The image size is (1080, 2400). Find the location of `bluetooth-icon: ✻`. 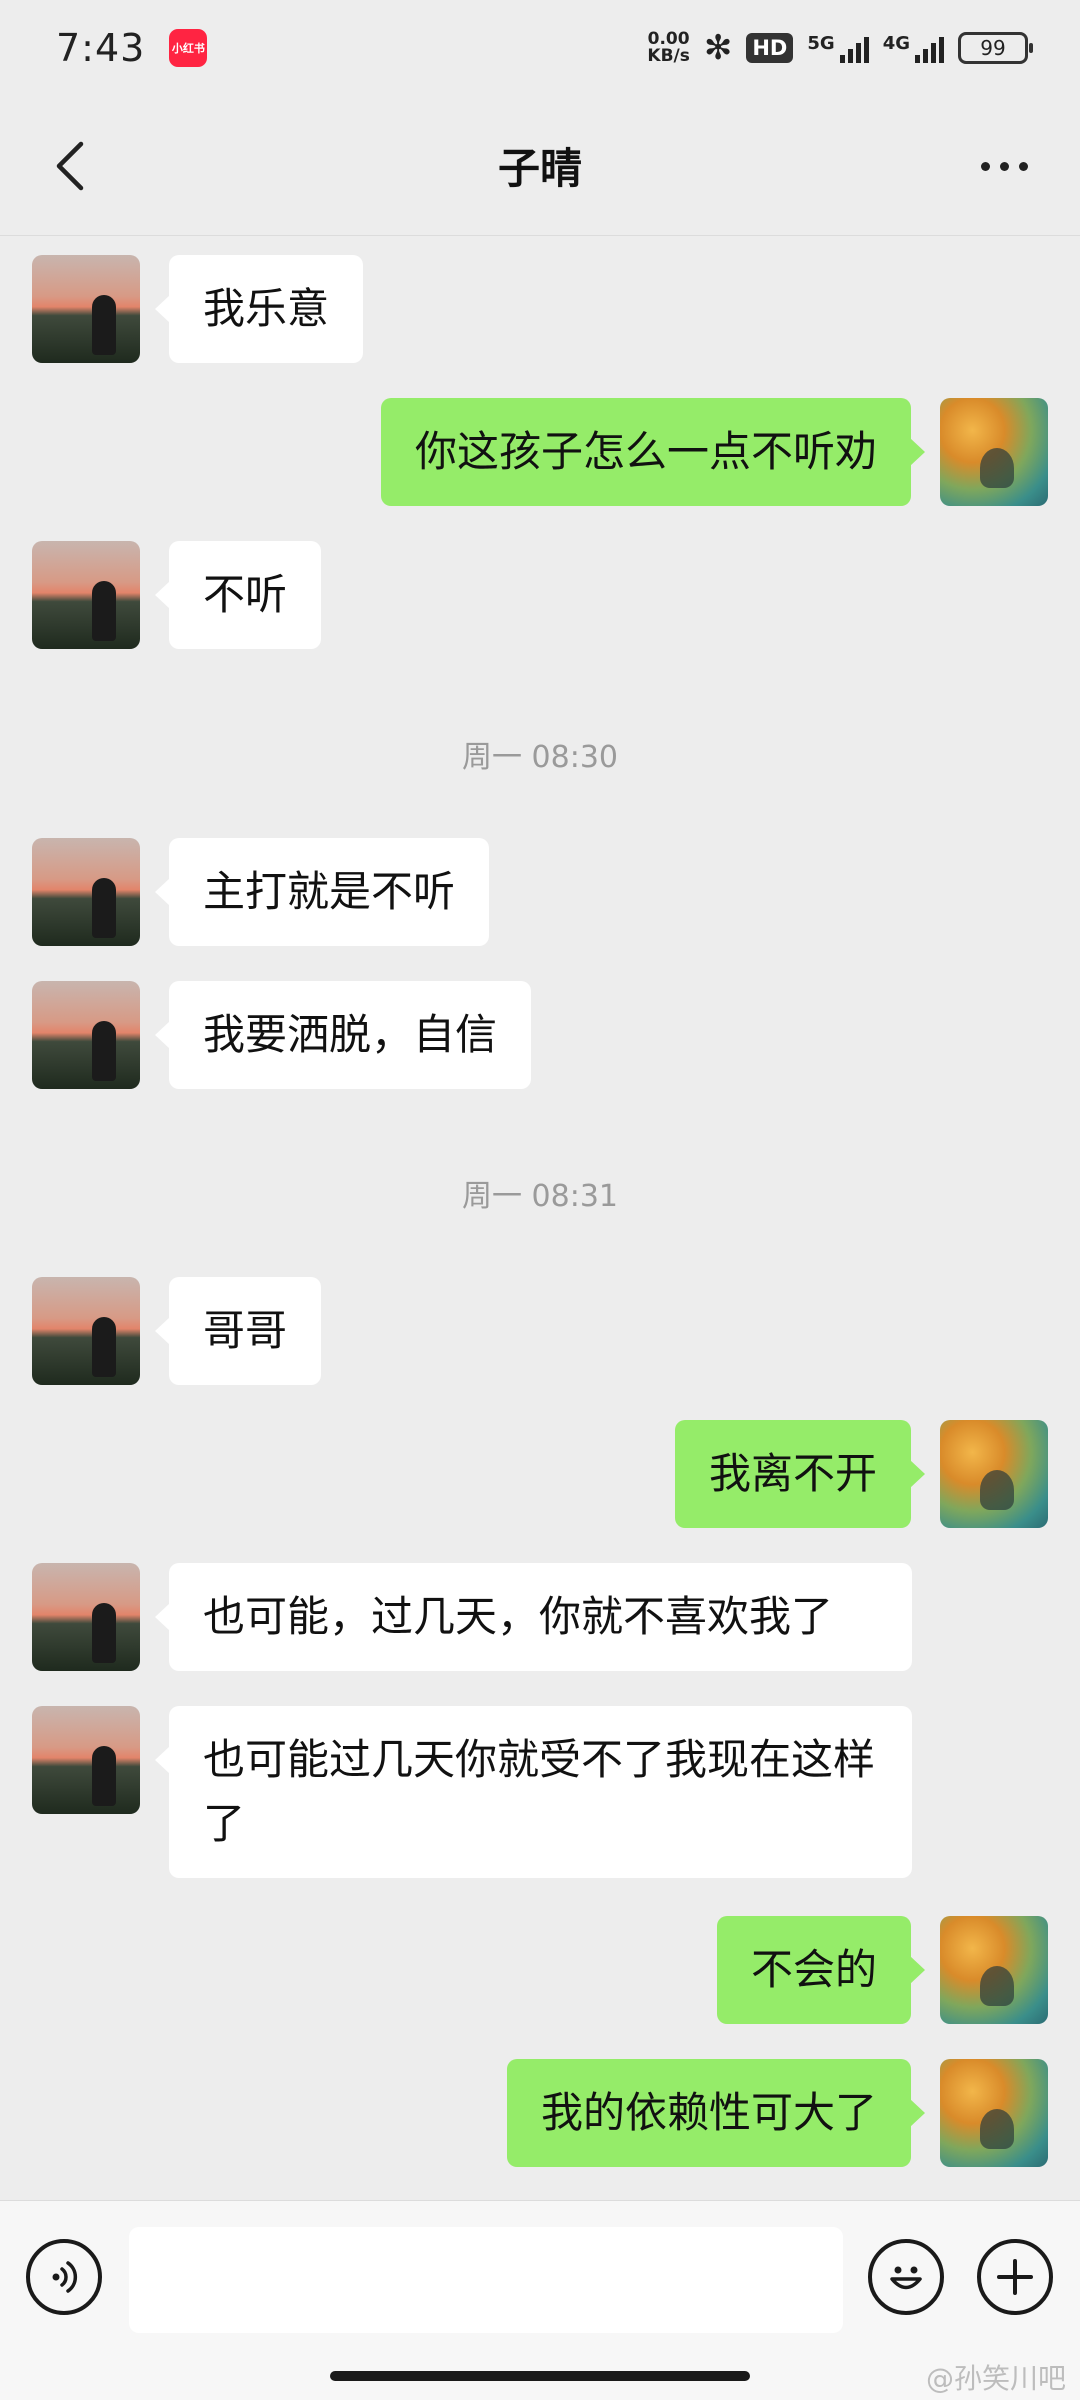

bluetooth-icon: ✻ is located at coordinates (718, 48).